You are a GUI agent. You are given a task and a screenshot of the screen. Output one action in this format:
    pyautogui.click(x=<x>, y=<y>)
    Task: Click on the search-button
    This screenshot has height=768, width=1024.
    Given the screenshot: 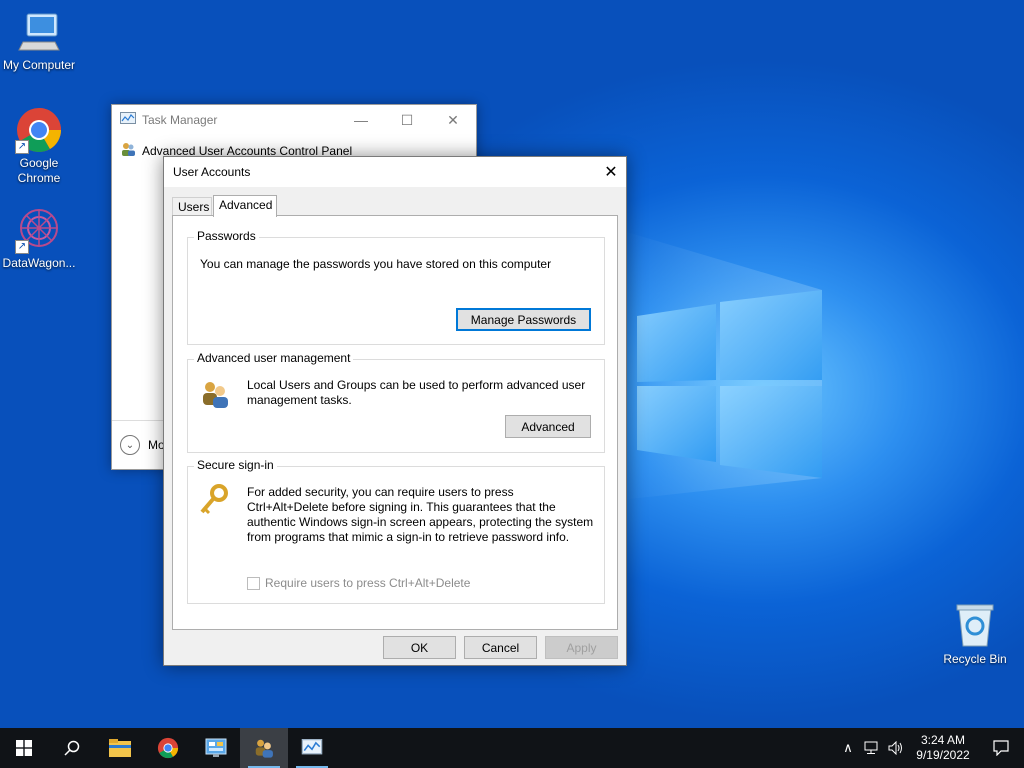 What is the action you would take?
    pyautogui.click(x=72, y=748)
    